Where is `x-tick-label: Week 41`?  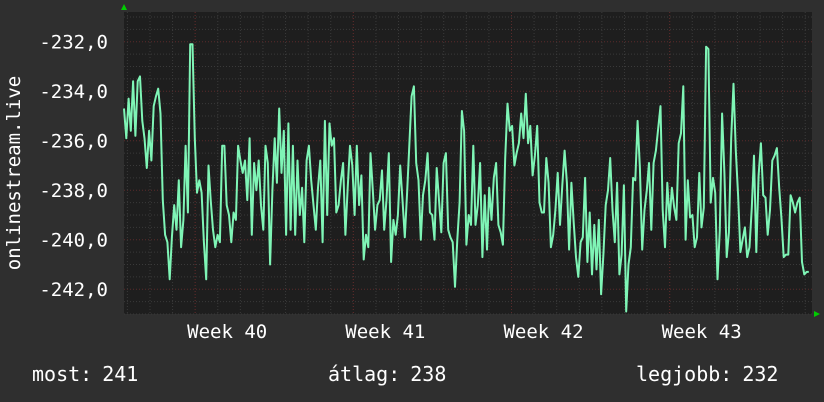
x-tick-label: Week 41 is located at coordinates (385, 332).